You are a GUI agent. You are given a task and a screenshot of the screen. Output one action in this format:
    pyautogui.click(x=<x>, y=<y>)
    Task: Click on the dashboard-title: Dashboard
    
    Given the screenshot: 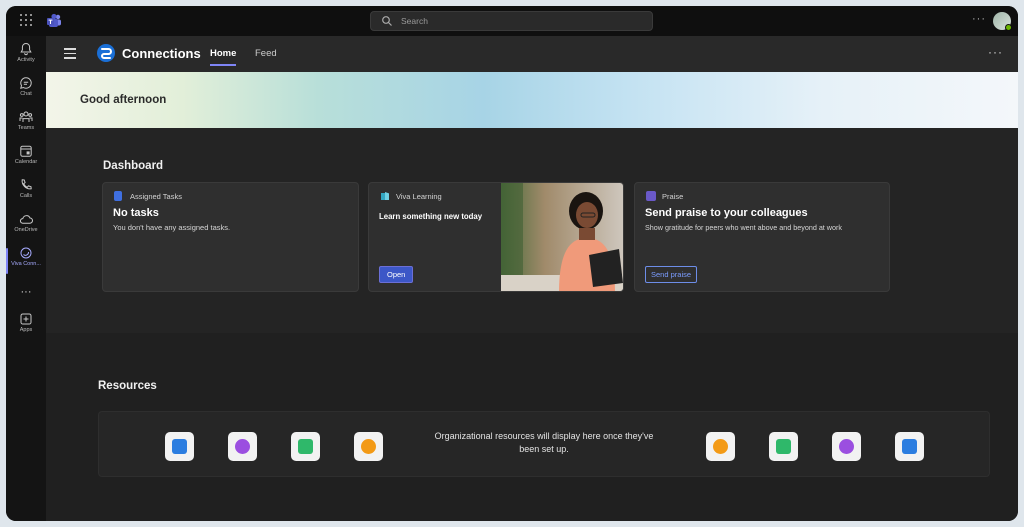 What is the action you would take?
    pyautogui.click(x=133, y=166)
    